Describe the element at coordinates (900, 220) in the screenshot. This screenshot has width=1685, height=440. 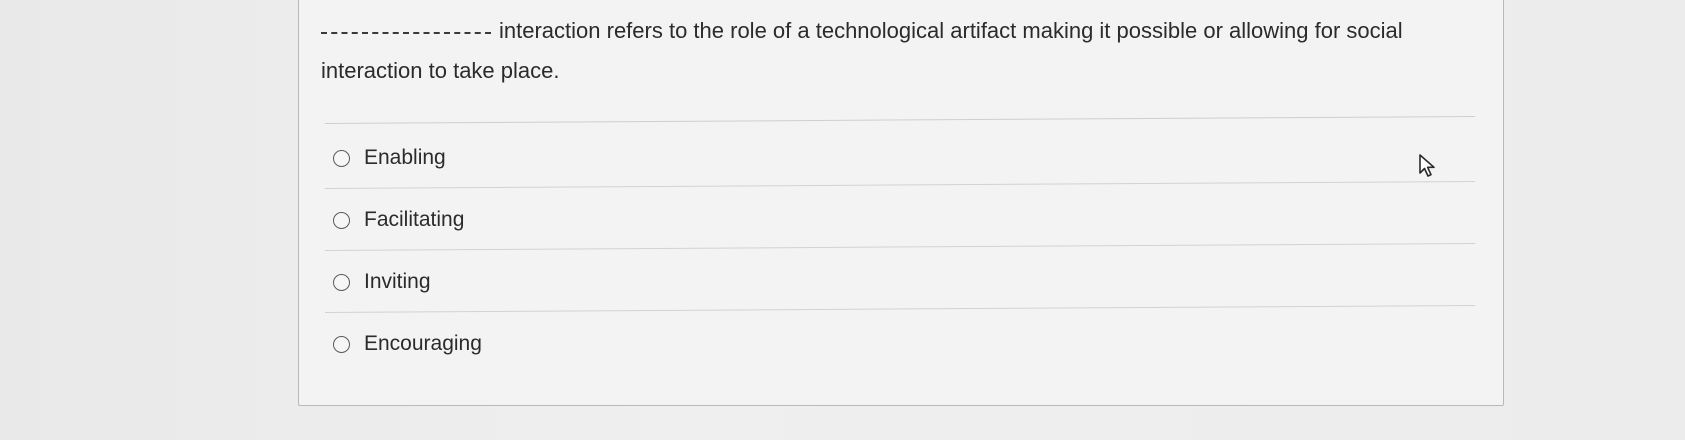
I see `option-facilitating: Facilitating` at that location.